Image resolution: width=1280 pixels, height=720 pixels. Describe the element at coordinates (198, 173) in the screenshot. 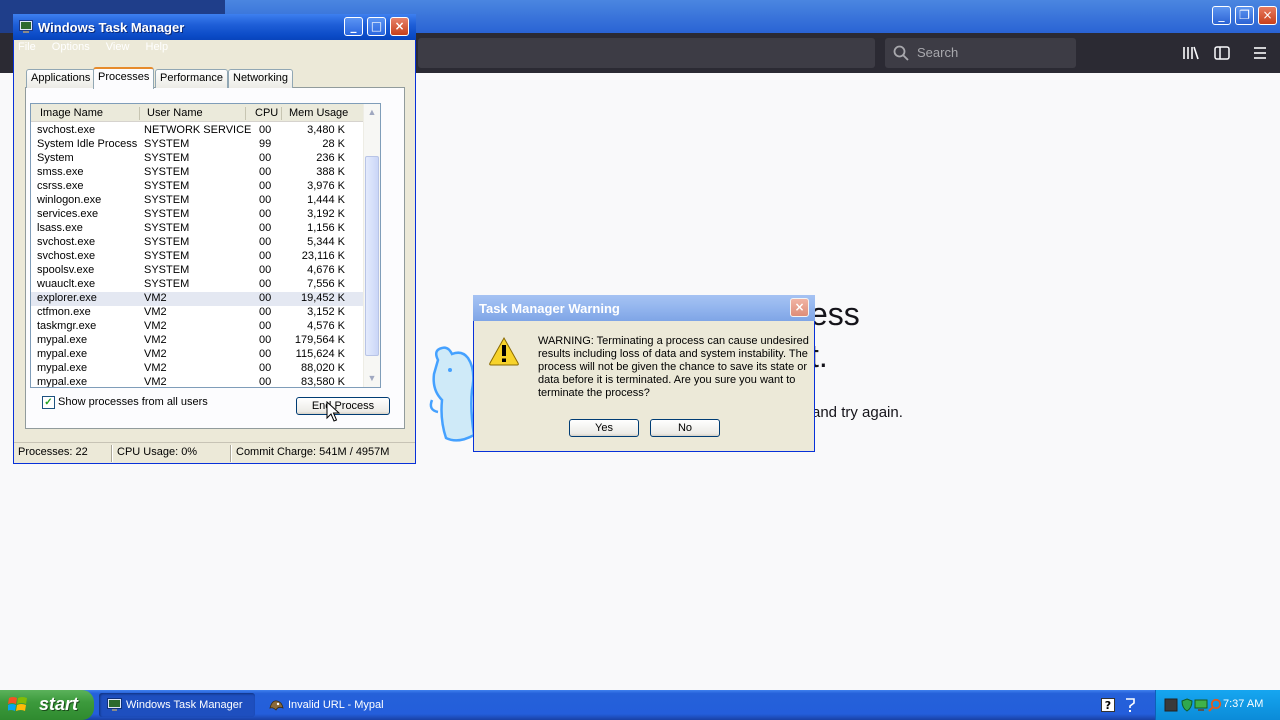

I see `process-row: smss.exe SYSTEM 00 388 K` at that location.